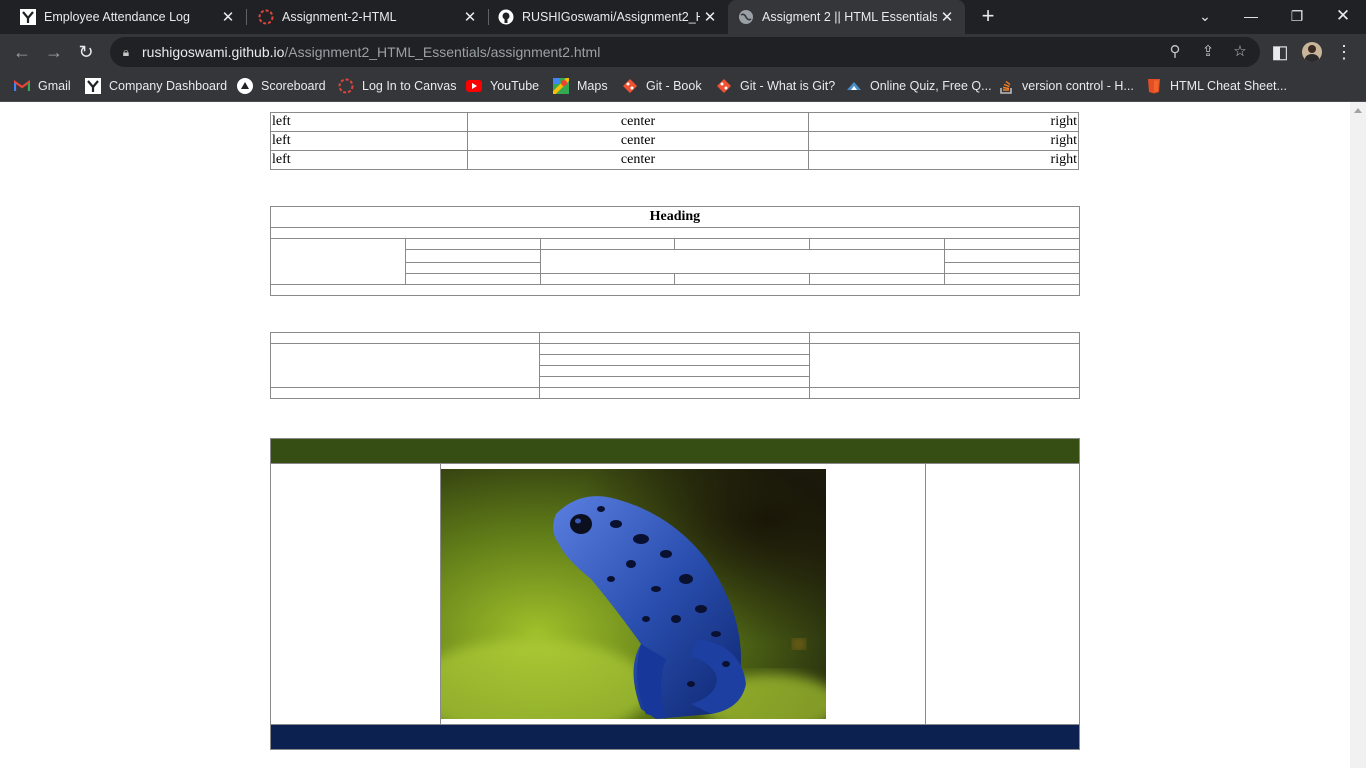  Describe the element at coordinates (633, 594) in the screenshot. I see `blue-frog-image` at that location.